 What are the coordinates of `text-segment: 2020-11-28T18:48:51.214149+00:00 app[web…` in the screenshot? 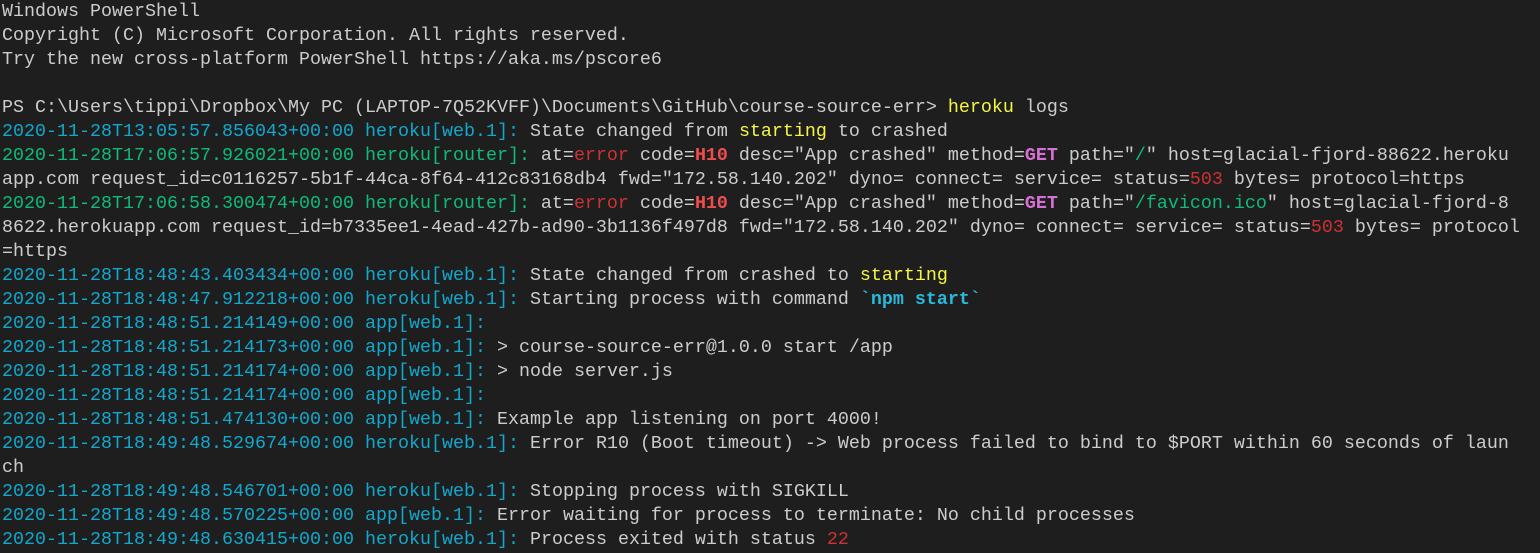 It's located at (244, 323).